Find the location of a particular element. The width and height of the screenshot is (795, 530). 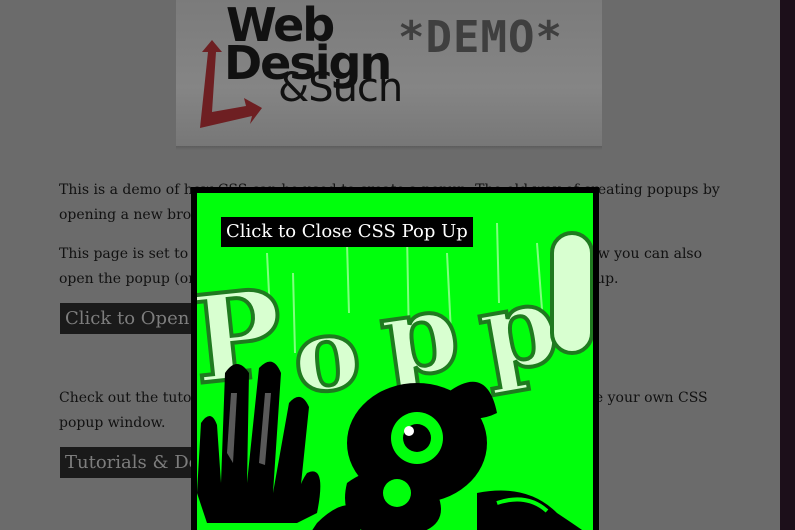

svg-text: p is located at coordinates (420, 334).